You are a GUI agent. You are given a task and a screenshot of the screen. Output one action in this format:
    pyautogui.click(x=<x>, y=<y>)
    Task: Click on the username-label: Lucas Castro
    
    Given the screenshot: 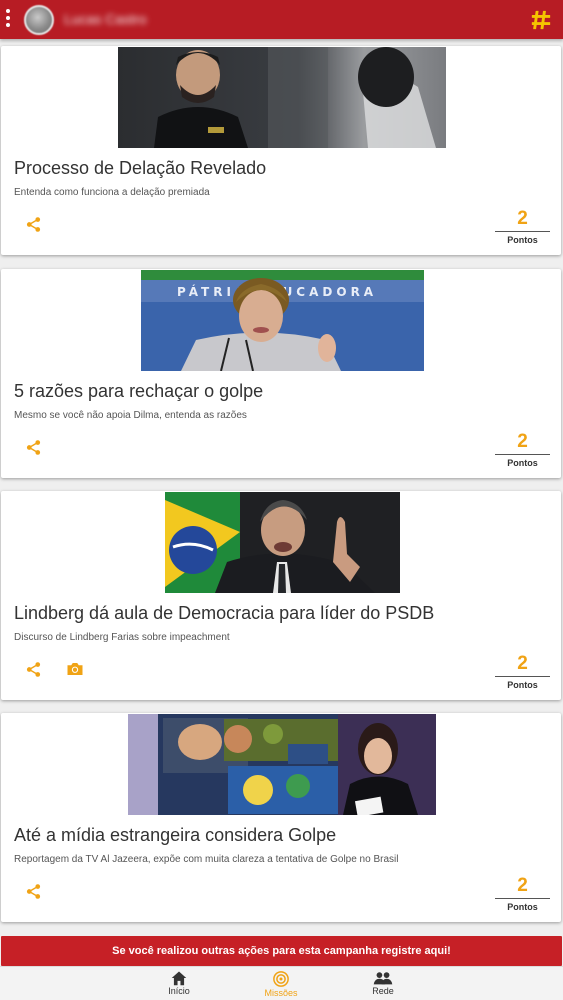 What is the action you would take?
    pyautogui.click(x=105, y=18)
    